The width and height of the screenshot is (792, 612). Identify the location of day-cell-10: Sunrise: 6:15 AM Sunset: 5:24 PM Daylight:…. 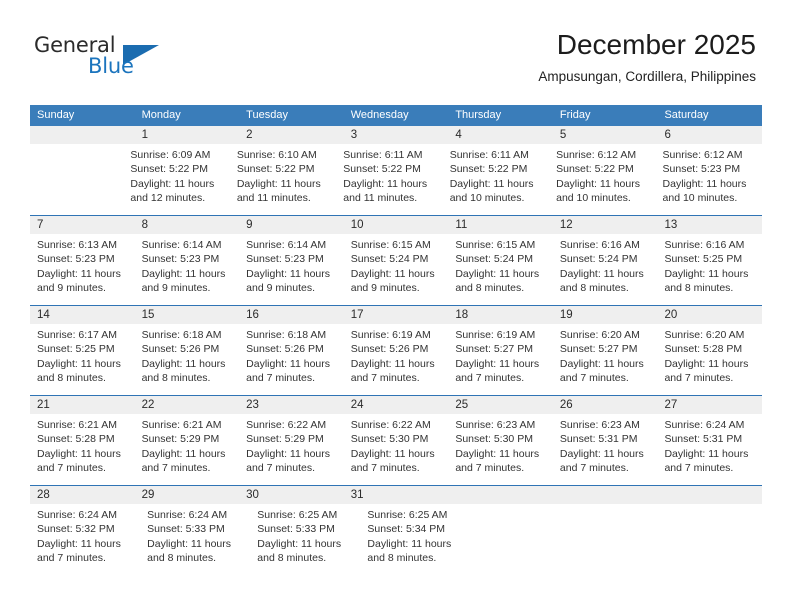
(396, 269).